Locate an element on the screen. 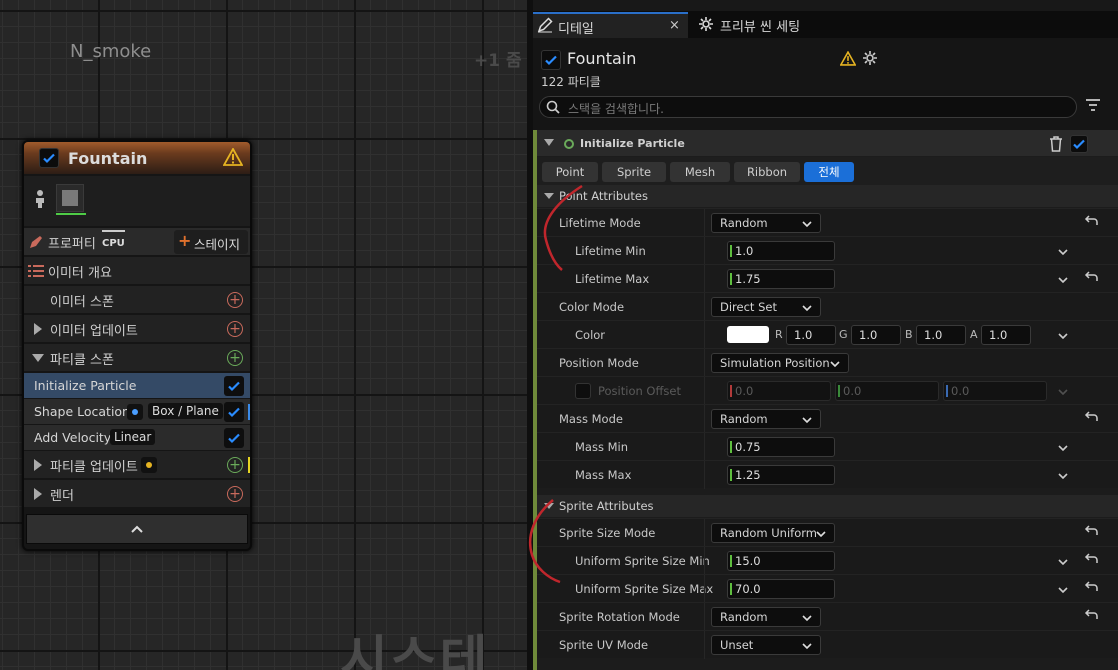 The image size is (1118, 670). module-initialize-particle: Initialize Particle is located at coordinates (137, 386).